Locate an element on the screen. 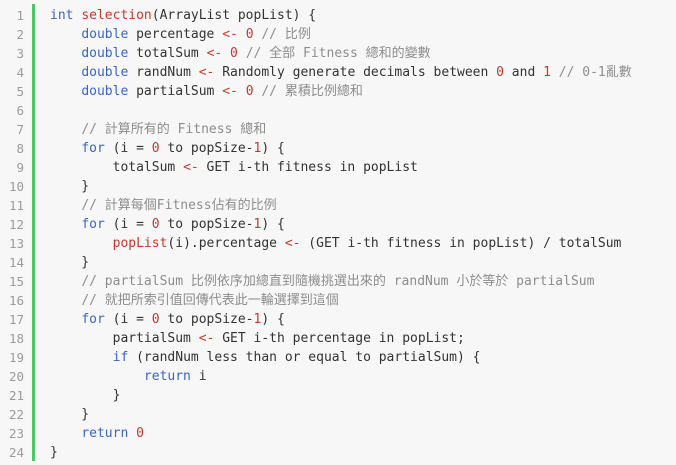 The height and width of the screenshot is (465, 676). code-line: 2 double percentage <- 0 // 比例 is located at coordinates (338, 34).